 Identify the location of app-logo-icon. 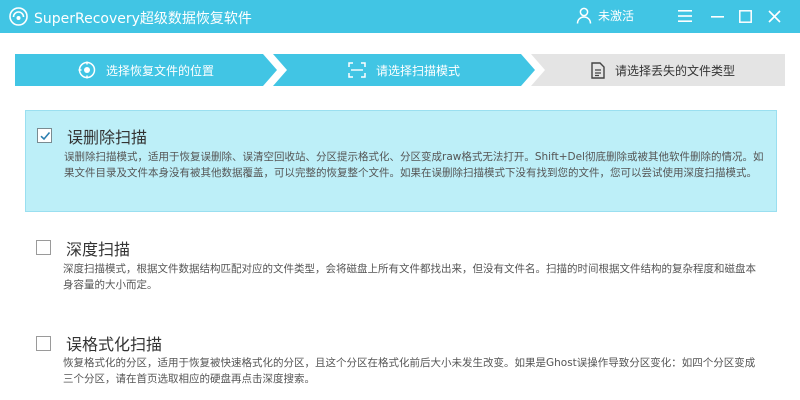
(18, 16).